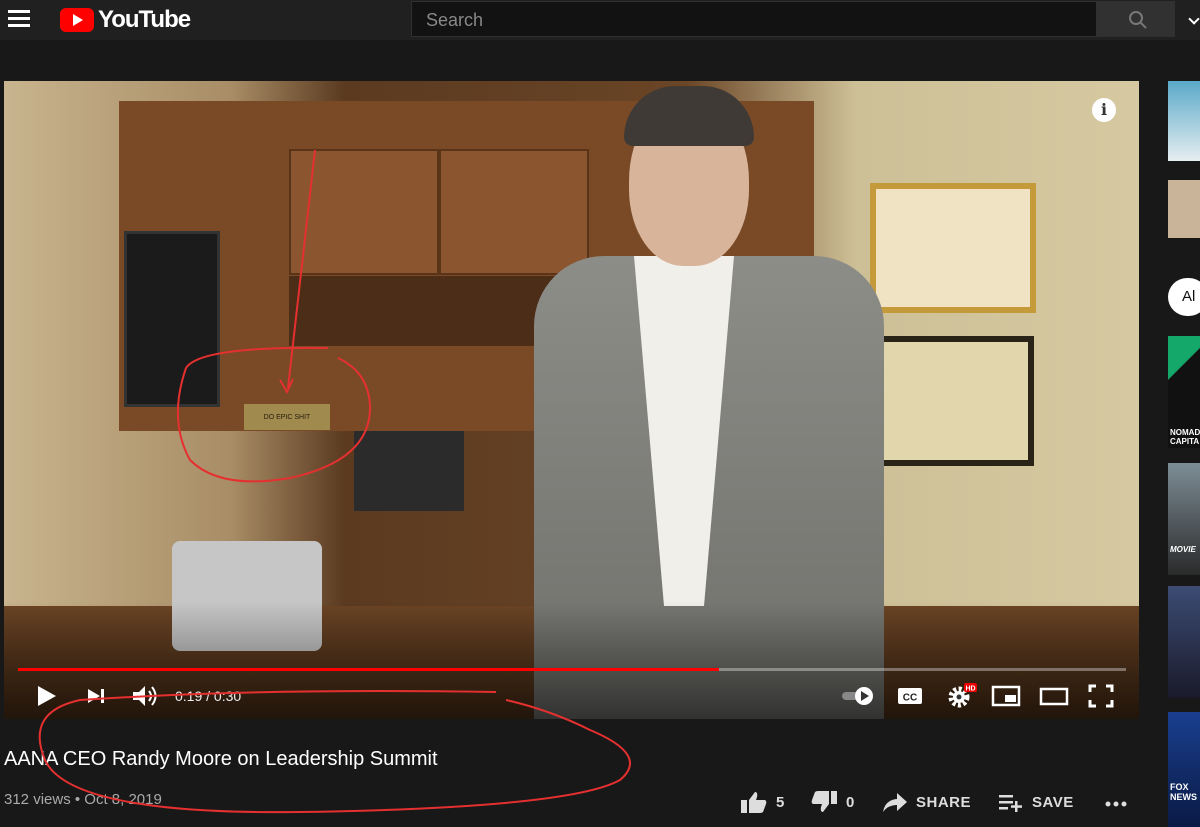 This screenshot has width=1200, height=827. I want to click on more-actions-button, so click(1117, 802).